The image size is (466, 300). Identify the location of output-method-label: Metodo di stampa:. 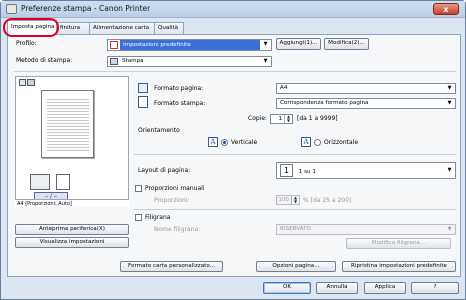
(44, 60).